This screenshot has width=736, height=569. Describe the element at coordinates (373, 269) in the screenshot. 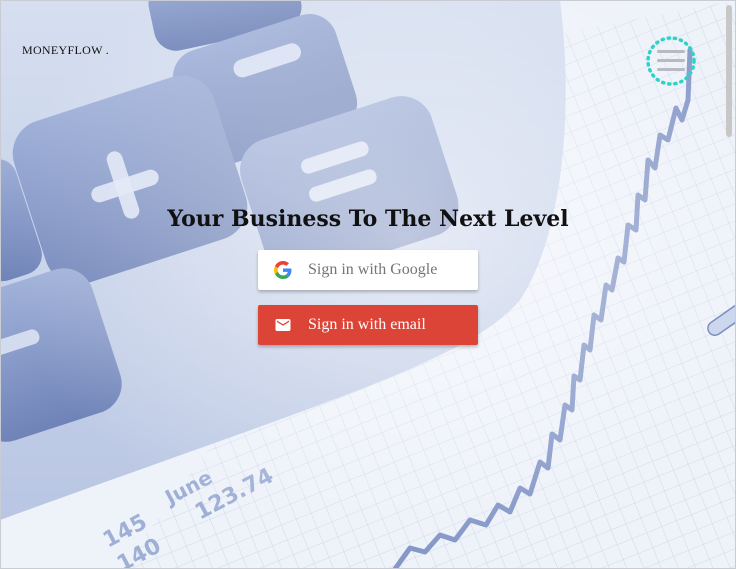

I see `sign-in-google-label: Sign in with Google` at that location.